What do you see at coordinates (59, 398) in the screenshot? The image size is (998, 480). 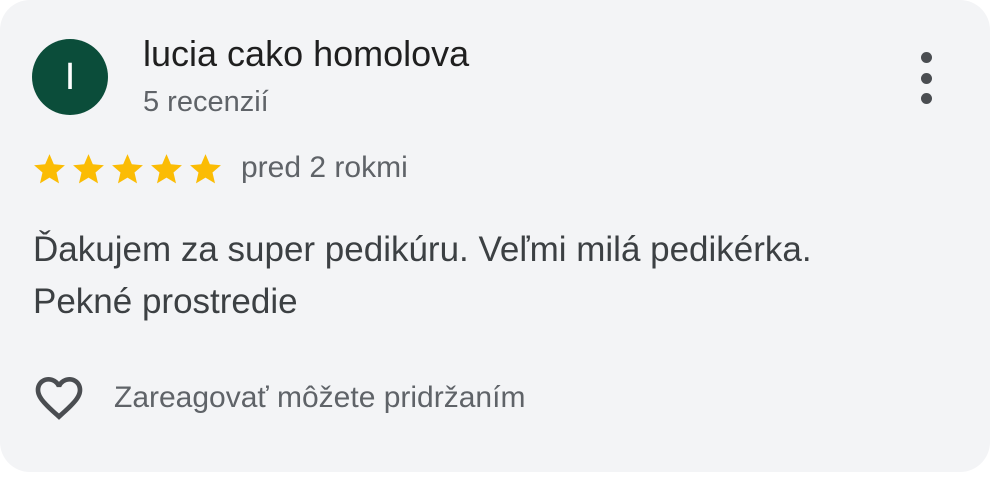 I see `heart-icon` at bounding box center [59, 398].